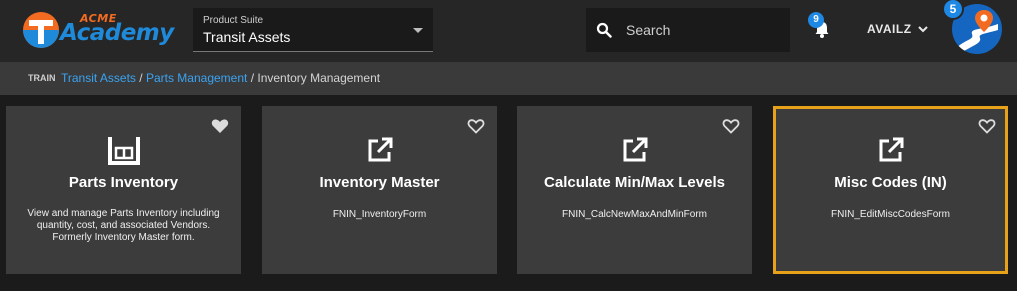 This screenshot has width=1017, height=291. I want to click on search-box, so click(688, 30).